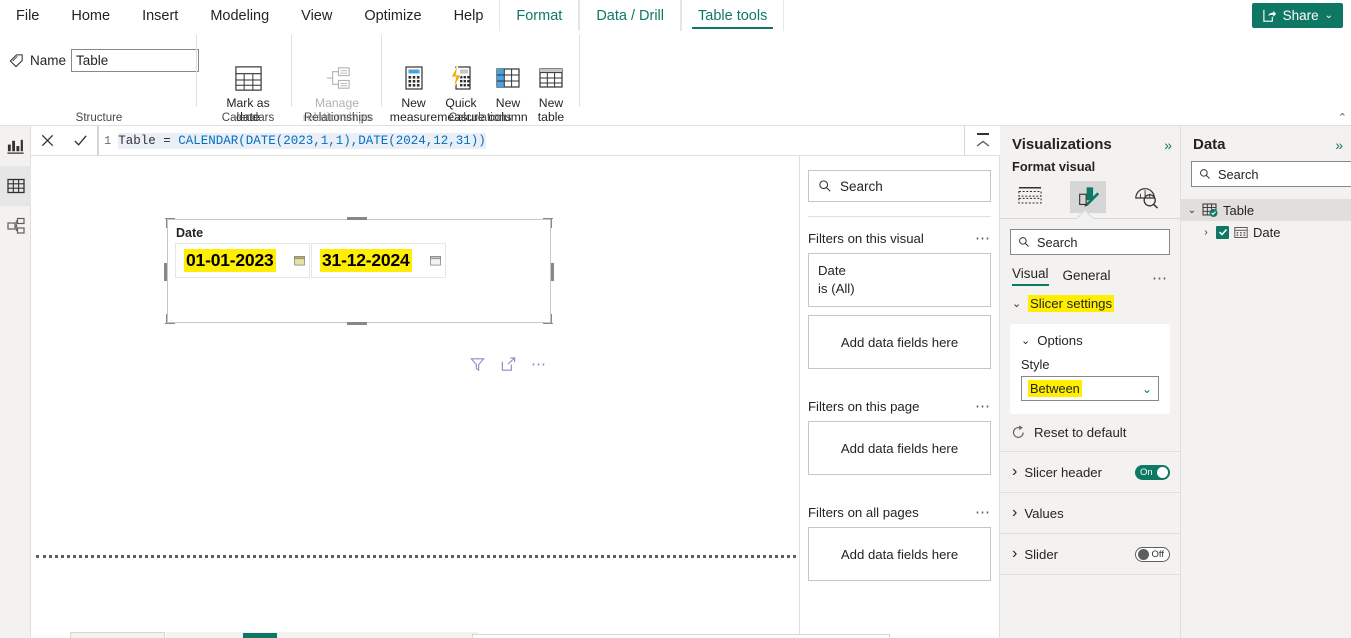 The image size is (1351, 638). What do you see at coordinates (1090, 340) in the screenshot?
I see `options-header: ⌄ Options` at bounding box center [1090, 340].